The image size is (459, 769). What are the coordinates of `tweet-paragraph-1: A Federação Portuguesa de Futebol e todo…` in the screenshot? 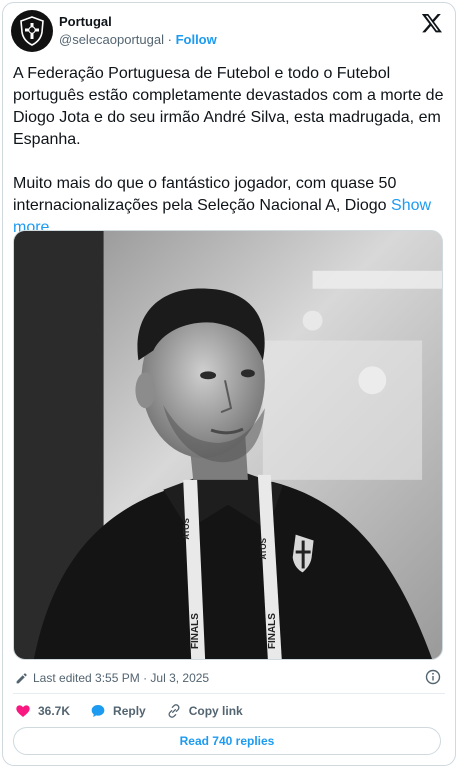 It's located at (228, 106).